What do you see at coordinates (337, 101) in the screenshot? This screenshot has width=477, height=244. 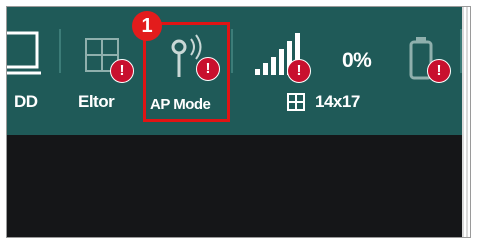 I see `grid-size-label: 14x17` at bounding box center [337, 101].